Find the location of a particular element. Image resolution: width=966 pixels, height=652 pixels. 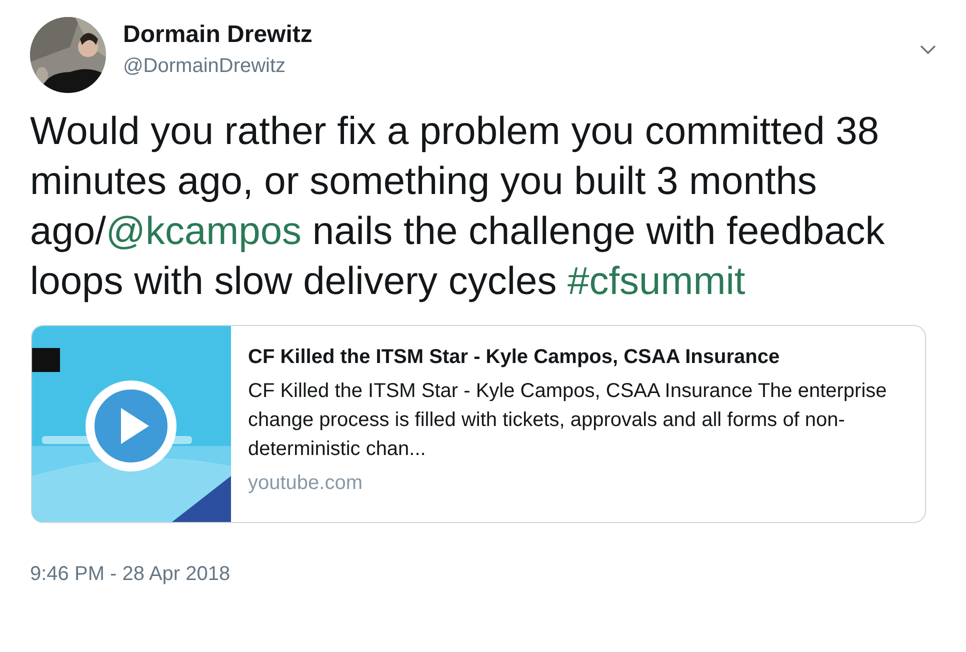

mention-link: @kcampos is located at coordinates (204, 231).